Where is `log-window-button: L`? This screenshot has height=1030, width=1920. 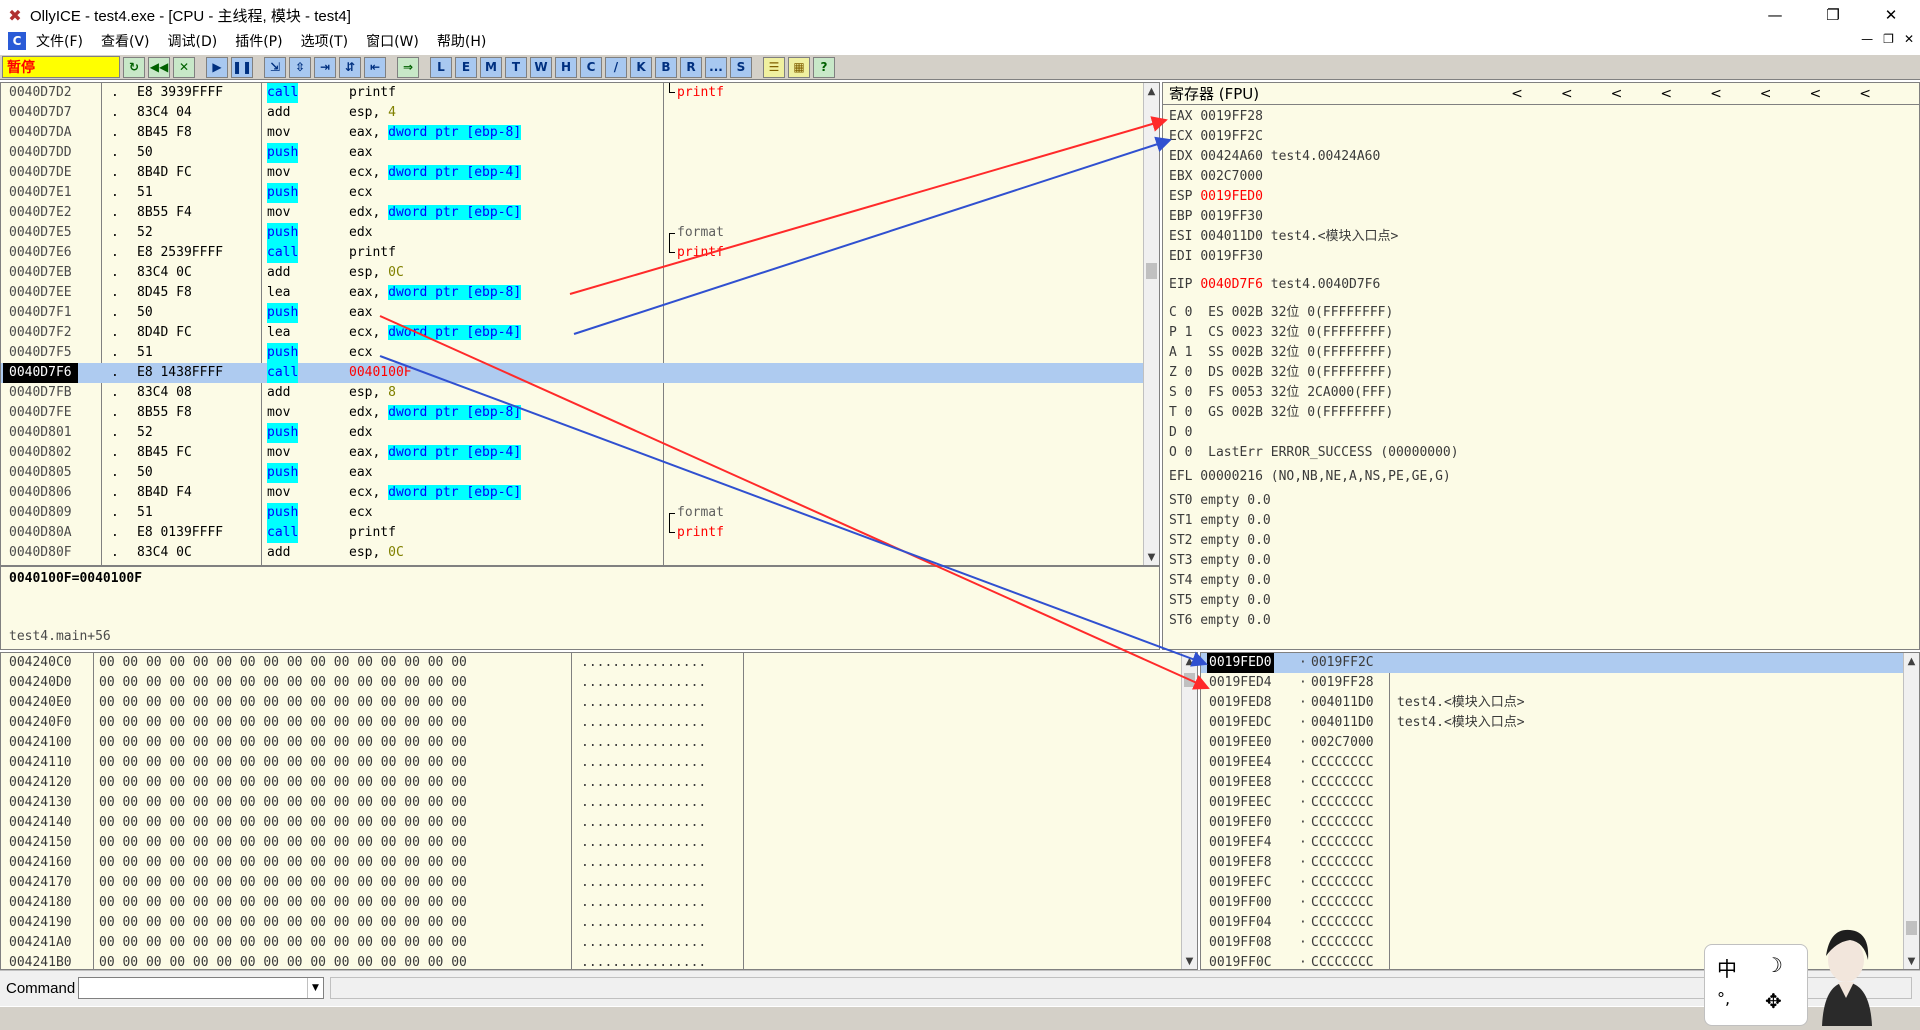
log-window-button: L is located at coordinates (441, 67).